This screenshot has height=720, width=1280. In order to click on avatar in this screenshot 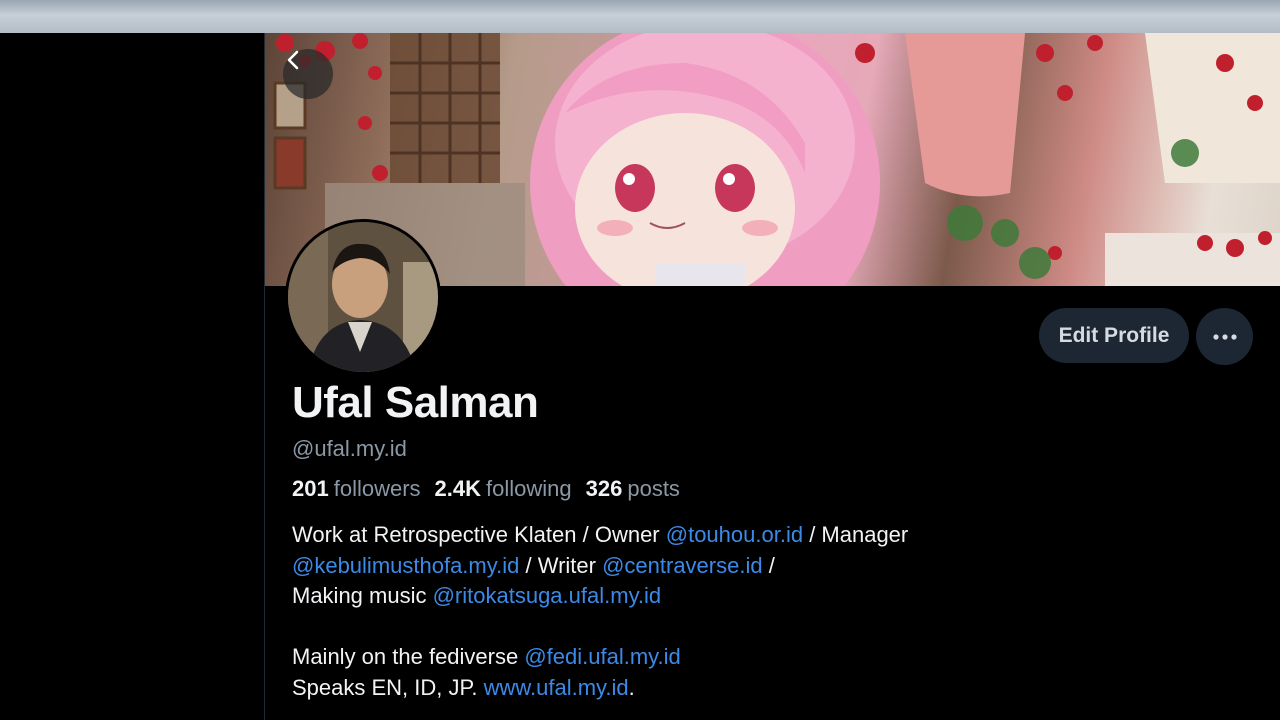, I will do `click(363, 297)`.